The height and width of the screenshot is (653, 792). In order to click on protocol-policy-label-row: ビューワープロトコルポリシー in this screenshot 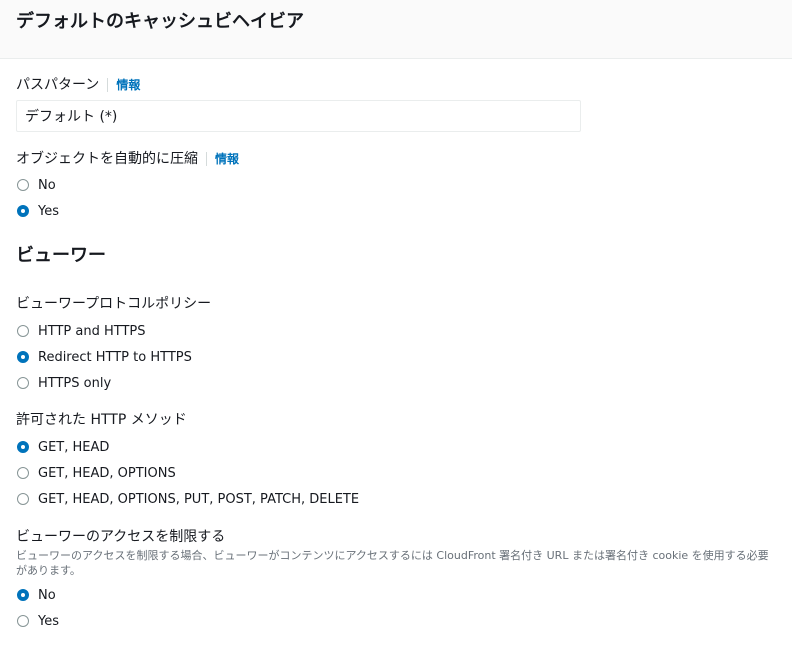, I will do `click(113, 304)`.